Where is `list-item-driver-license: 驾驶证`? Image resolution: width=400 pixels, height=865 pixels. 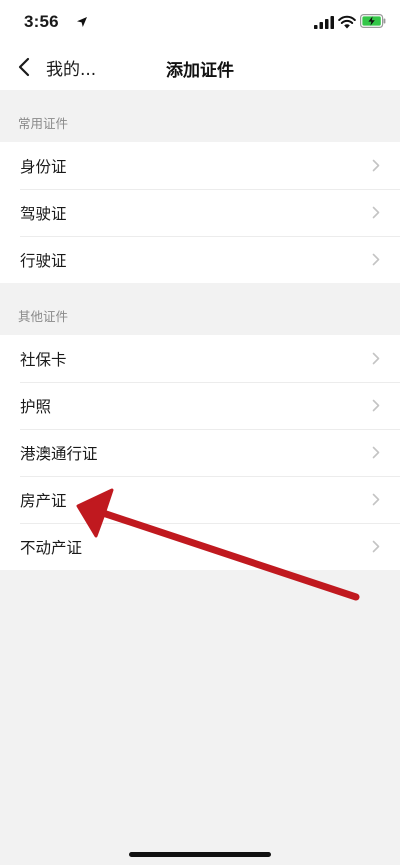 list-item-driver-license: 驾驶证 is located at coordinates (200, 212).